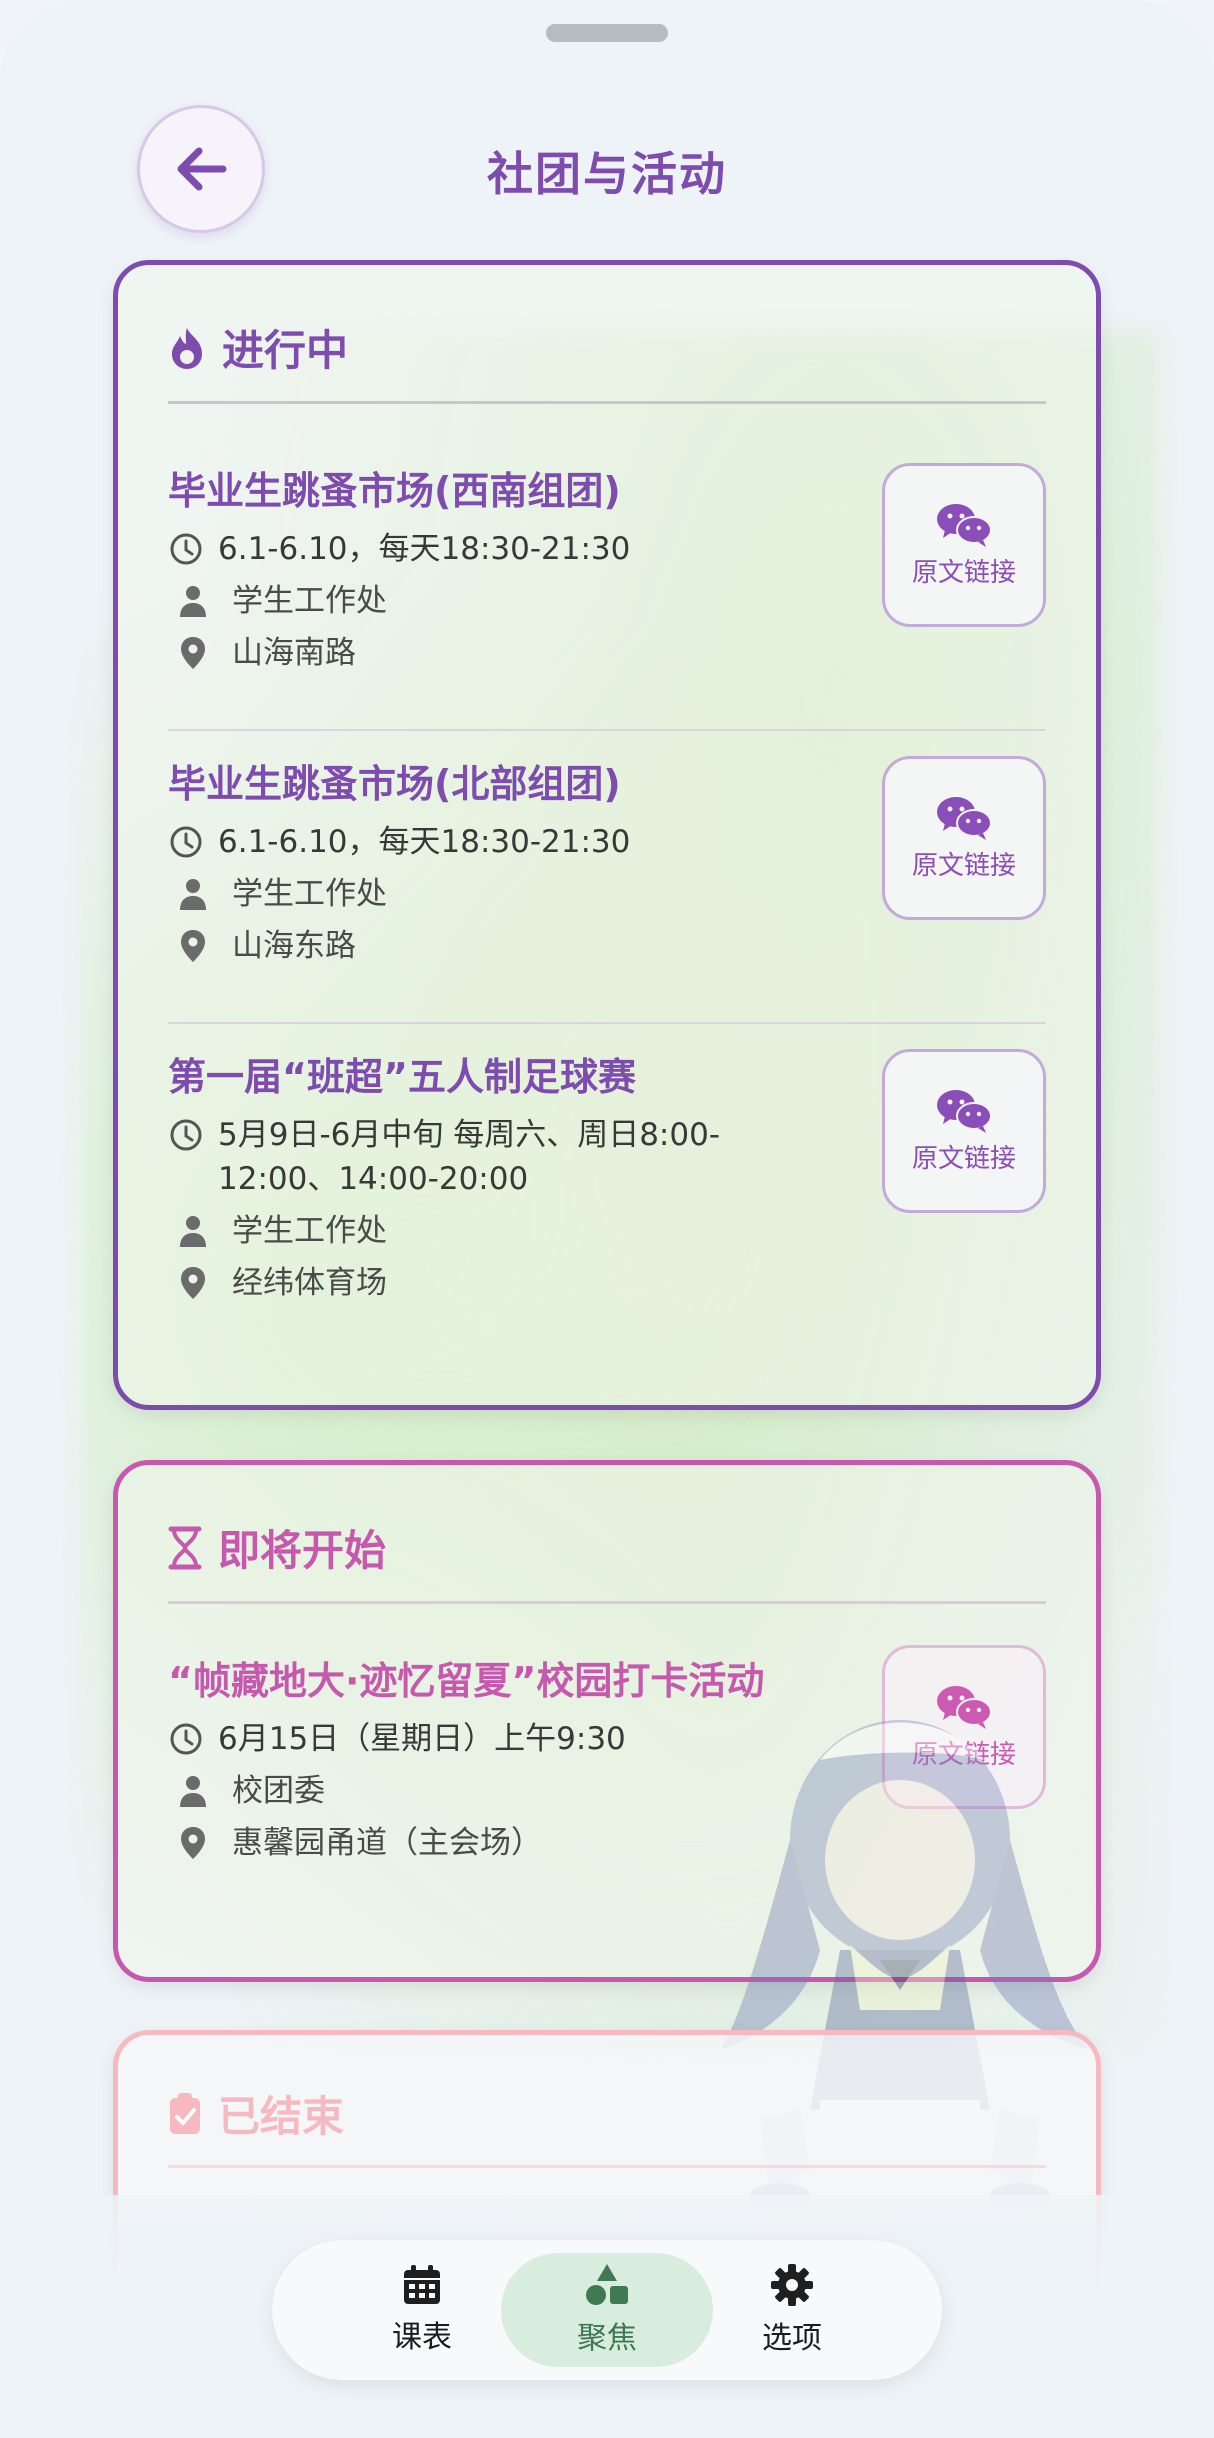 The width and height of the screenshot is (1214, 2438). Describe the element at coordinates (185, 1547) in the screenshot. I see `hourglass-icon` at that location.